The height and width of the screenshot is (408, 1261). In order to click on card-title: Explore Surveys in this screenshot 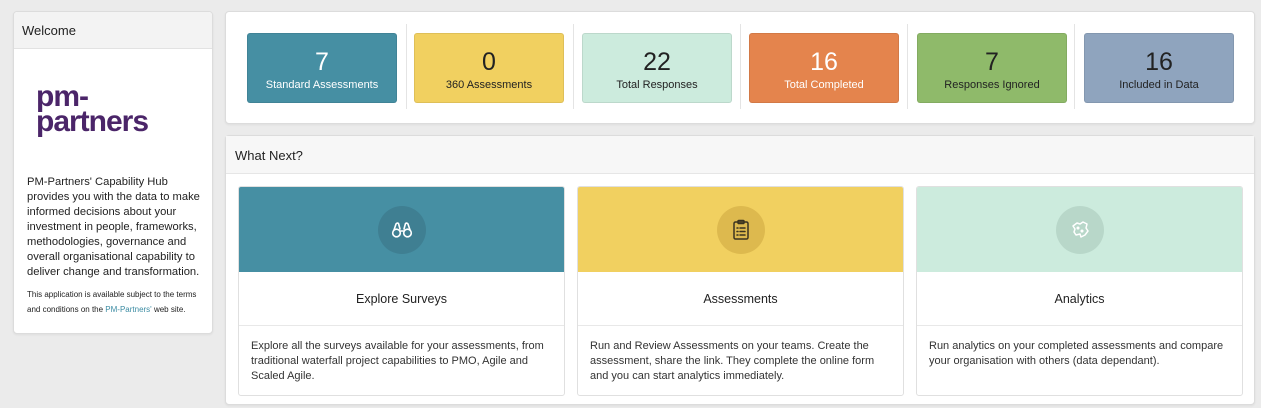, I will do `click(401, 299)`.